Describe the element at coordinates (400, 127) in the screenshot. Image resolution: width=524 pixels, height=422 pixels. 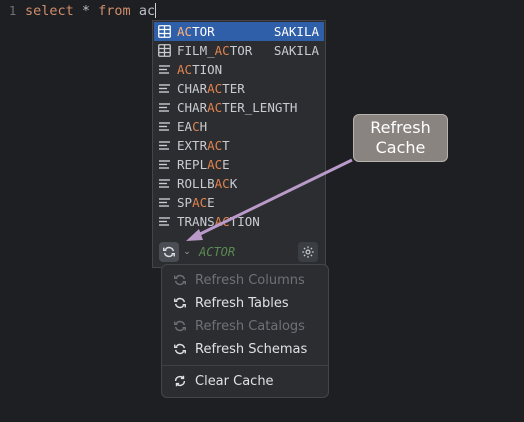
I see `callout-line-1: Refresh` at that location.